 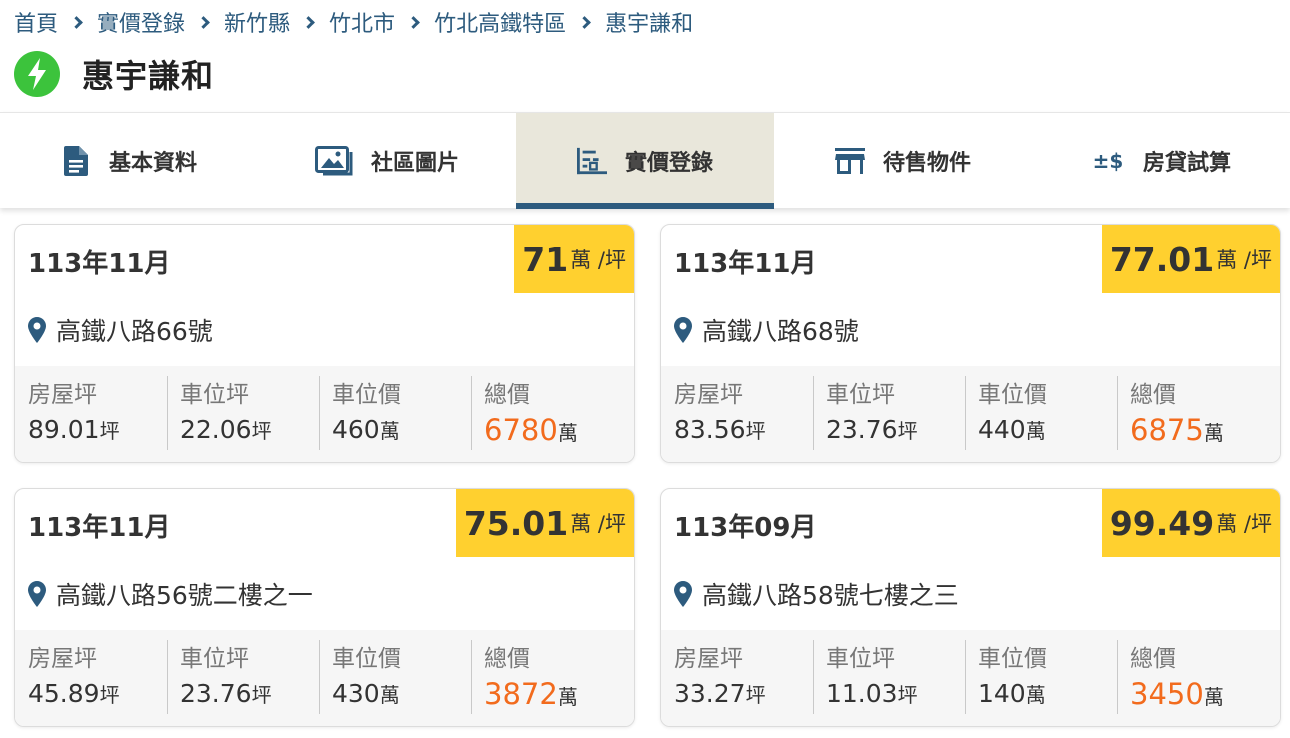 I want to click on stats-row: 房屋坪 45.89坪 車位坪 23.76坪 車位價 430萬 總價 3872萬, so click(x=324, y=678).